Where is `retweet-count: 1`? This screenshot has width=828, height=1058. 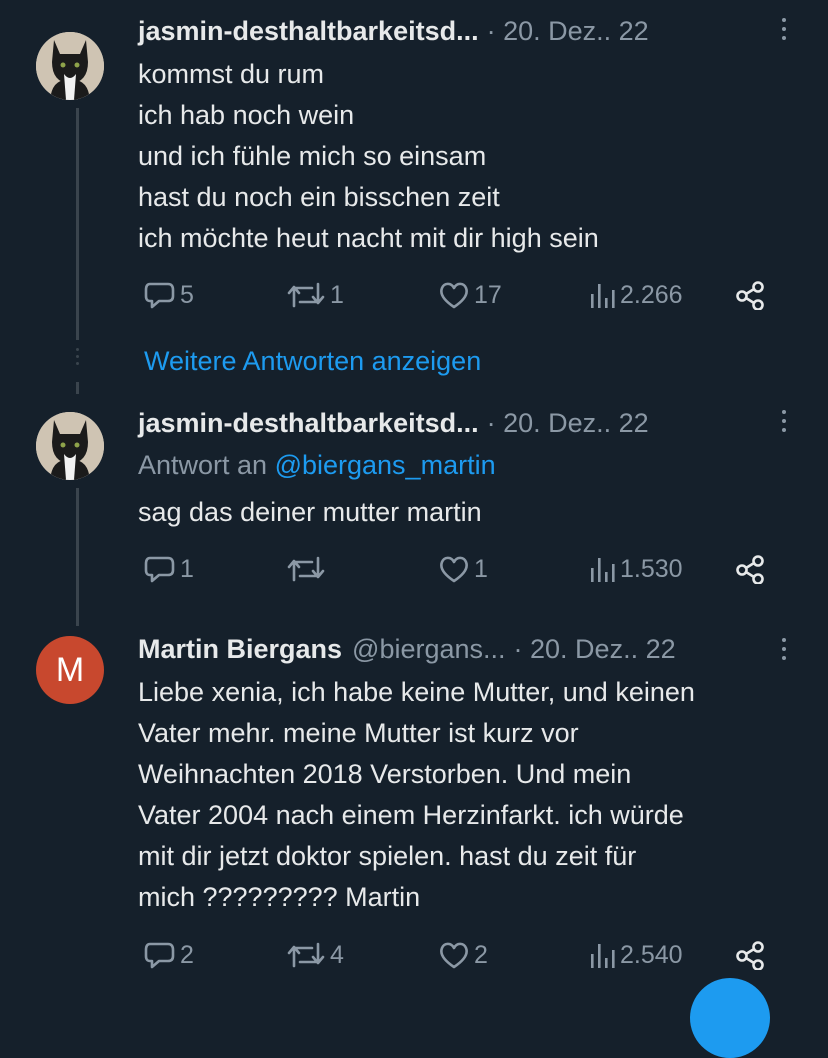
retweet-count: 1 is located at coordinates (337, 294).